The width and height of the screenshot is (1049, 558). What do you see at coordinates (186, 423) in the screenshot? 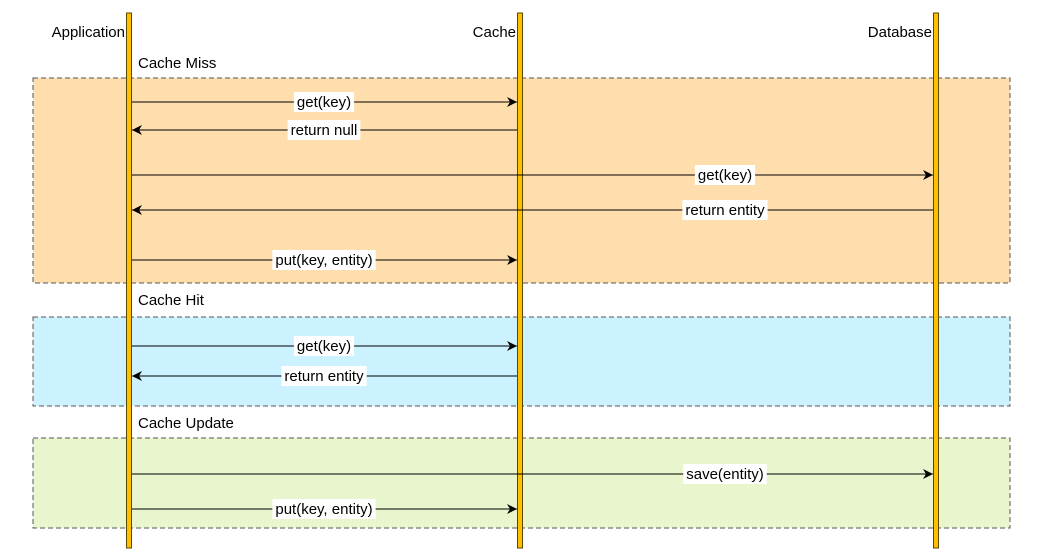
I see `frame-title: Cache Update` at bounding box center [186, 423].